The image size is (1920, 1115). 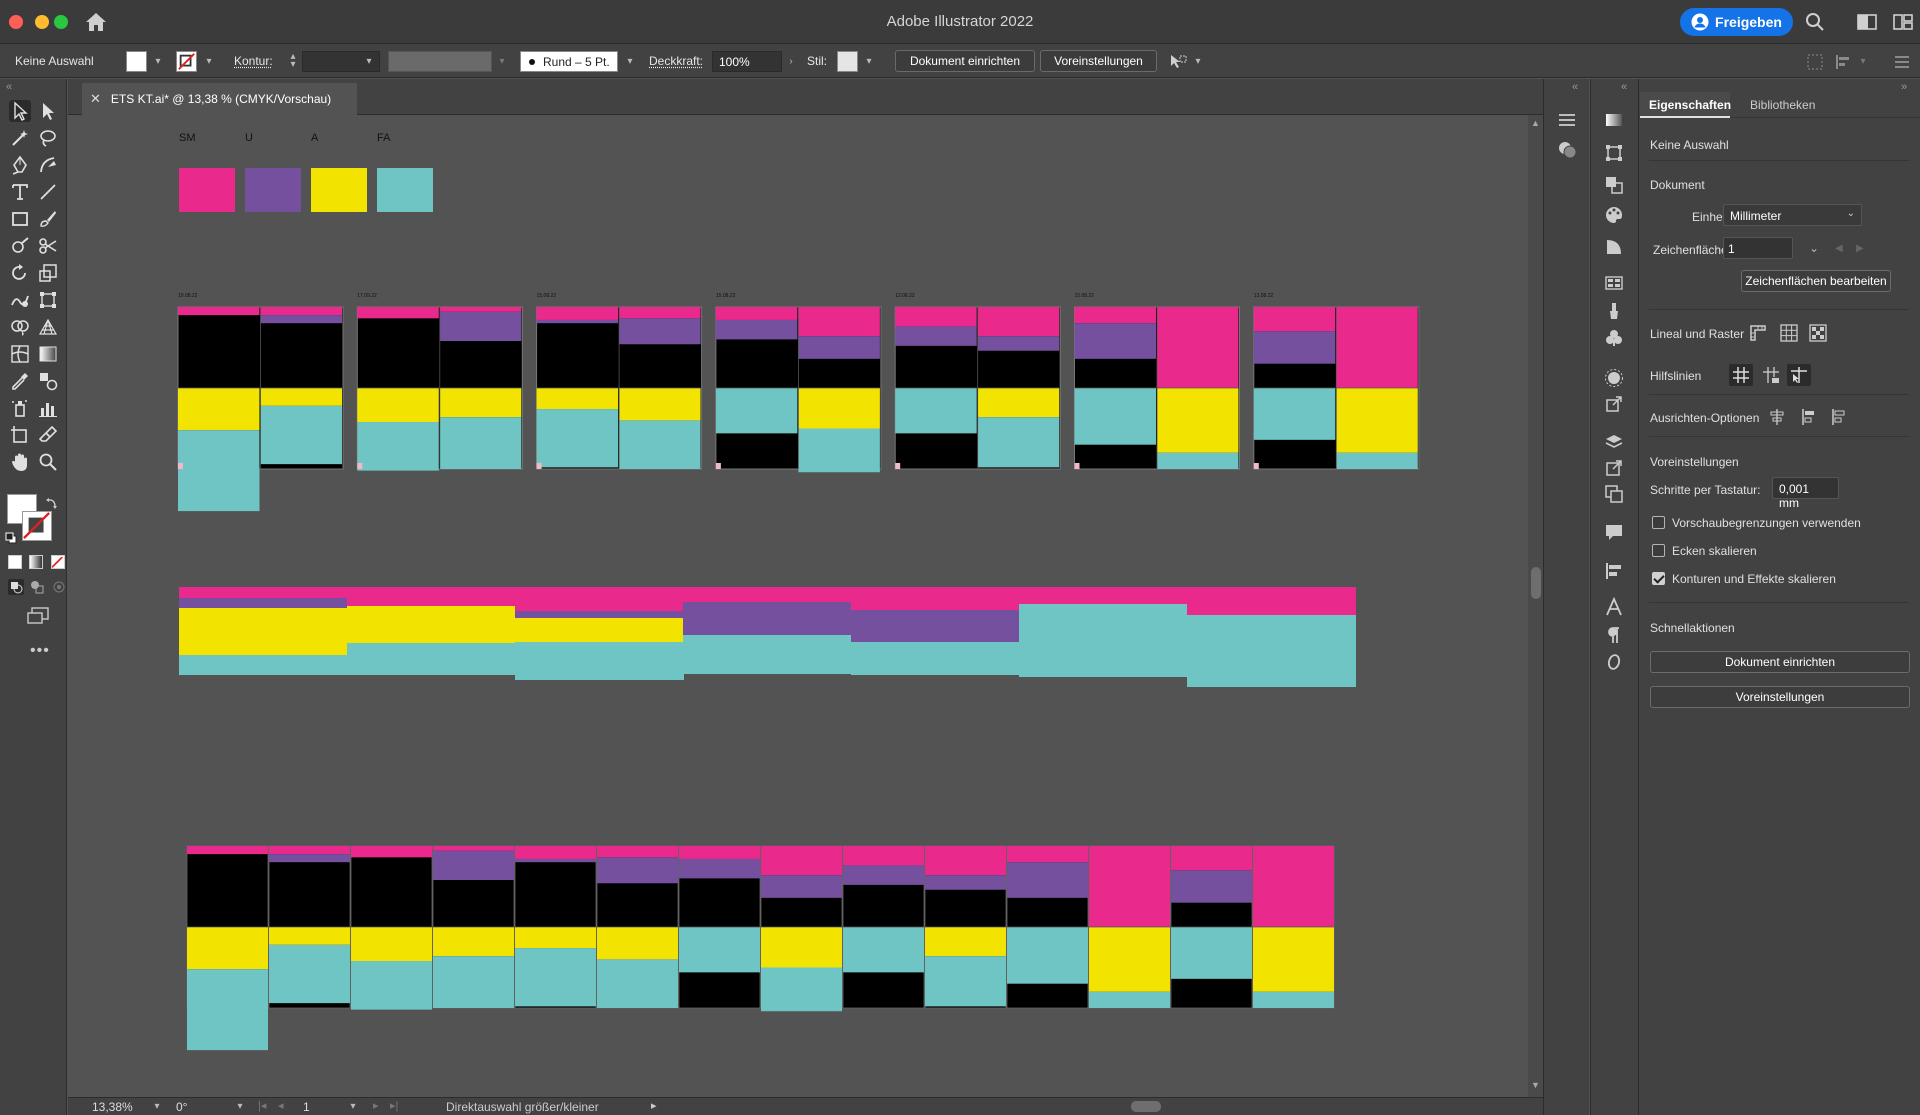 What do you see at coordinates (306, 1107) in the screenshot?
I see `artboard-number: 1` at bounding box center [306, 1107].